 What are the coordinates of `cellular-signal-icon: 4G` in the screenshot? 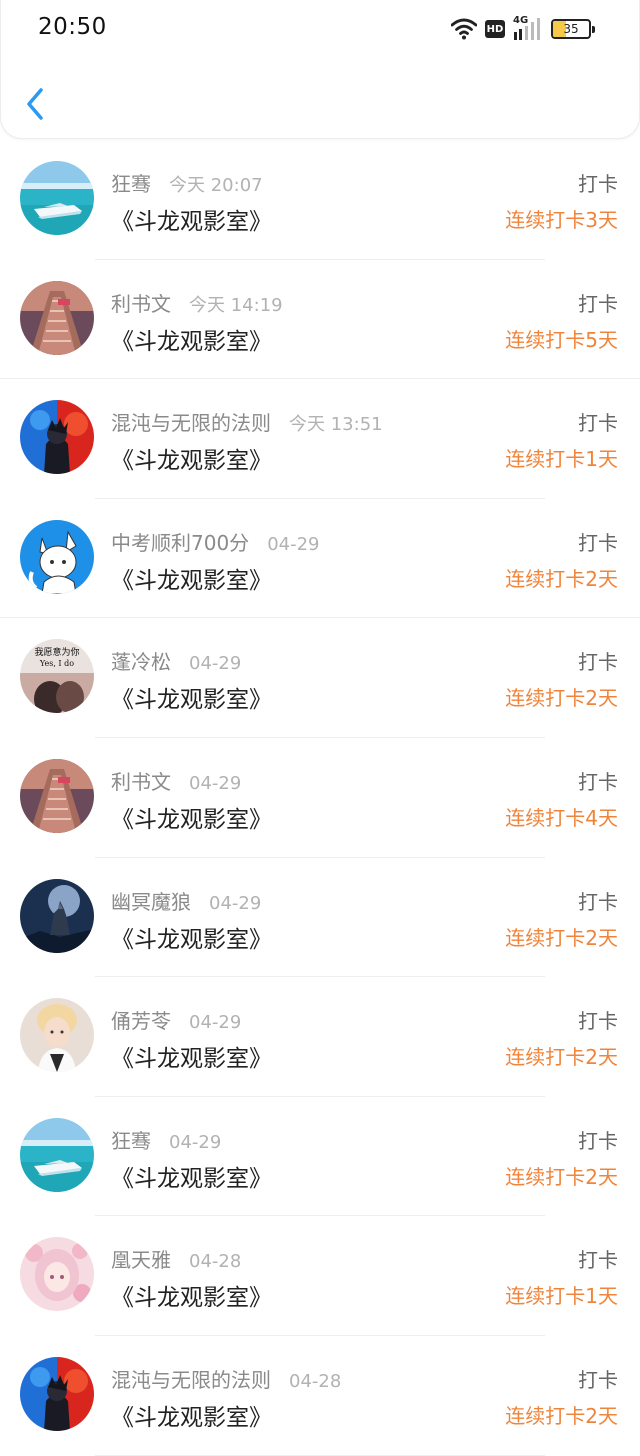 It's located at (528, 28).